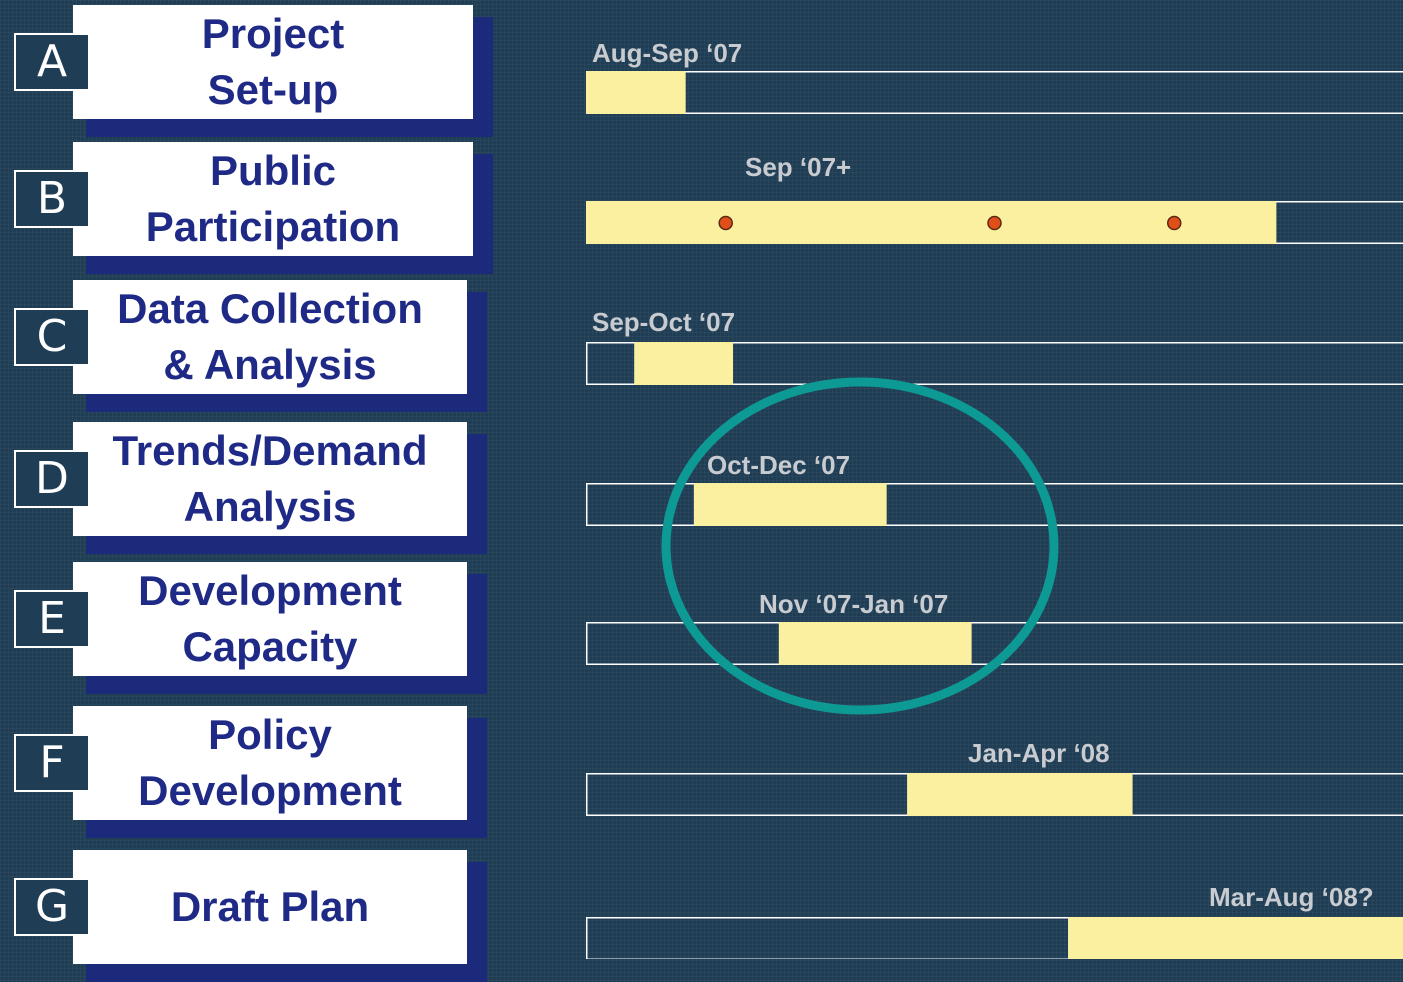 The width and height of the screenshot is (1403, 982). What do you see at coordinates (52, 763) in the screenshot?
I see `phase-letter: F` at bounding box center [52, 763].